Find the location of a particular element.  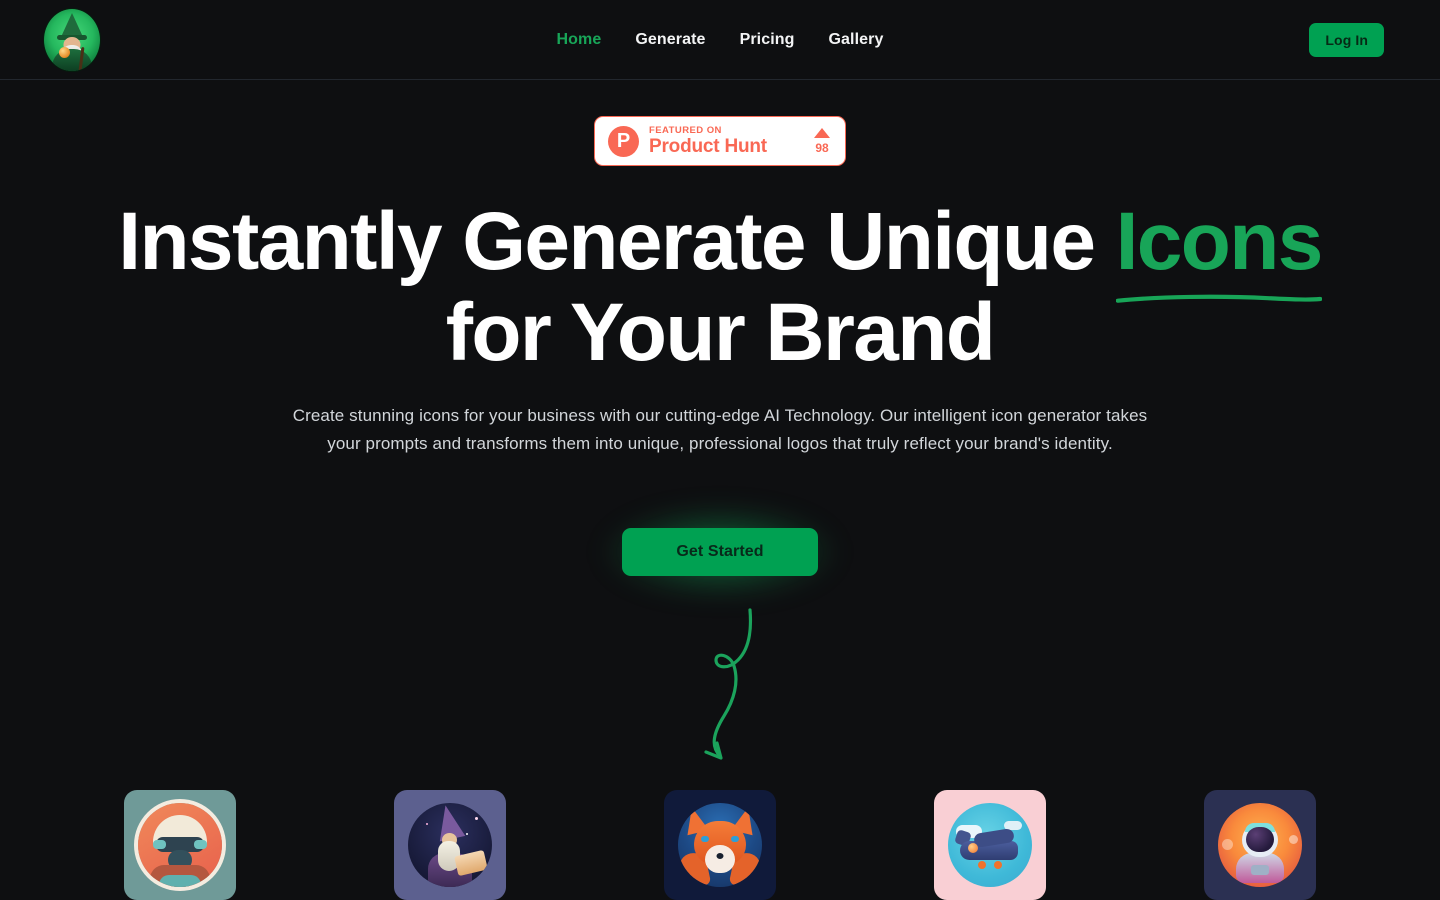

fox-icon is located at coordinates (720, 845).